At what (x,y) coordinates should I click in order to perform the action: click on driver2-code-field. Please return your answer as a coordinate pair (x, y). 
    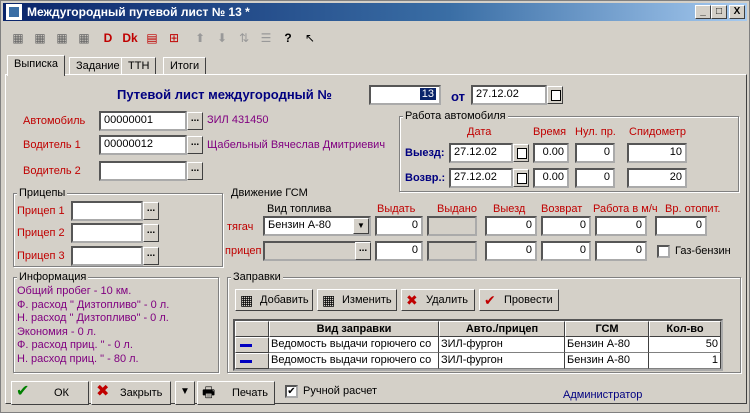
    Looking at the image, I should click on (143, 171).